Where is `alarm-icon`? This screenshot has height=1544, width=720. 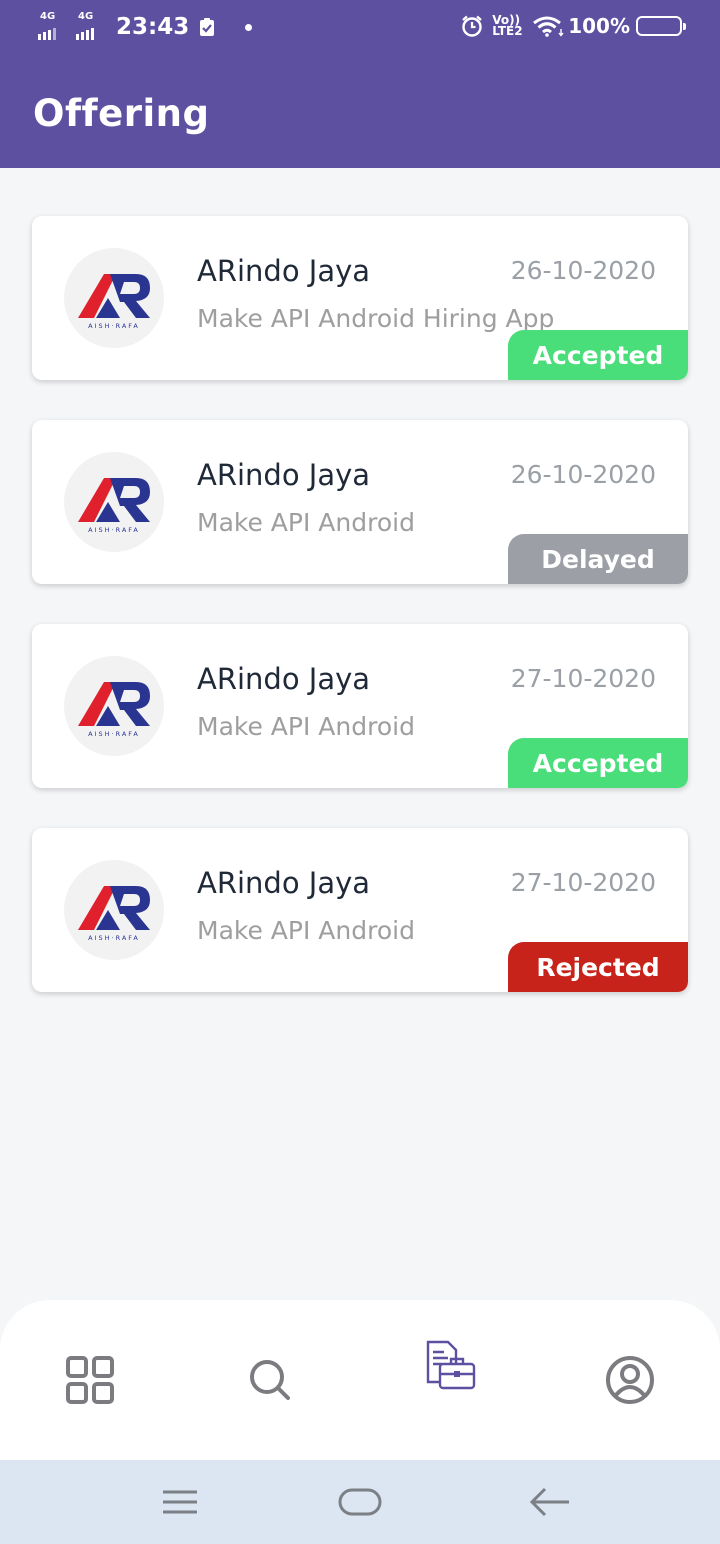 alarm-icon is located at coordinates (472, 26).